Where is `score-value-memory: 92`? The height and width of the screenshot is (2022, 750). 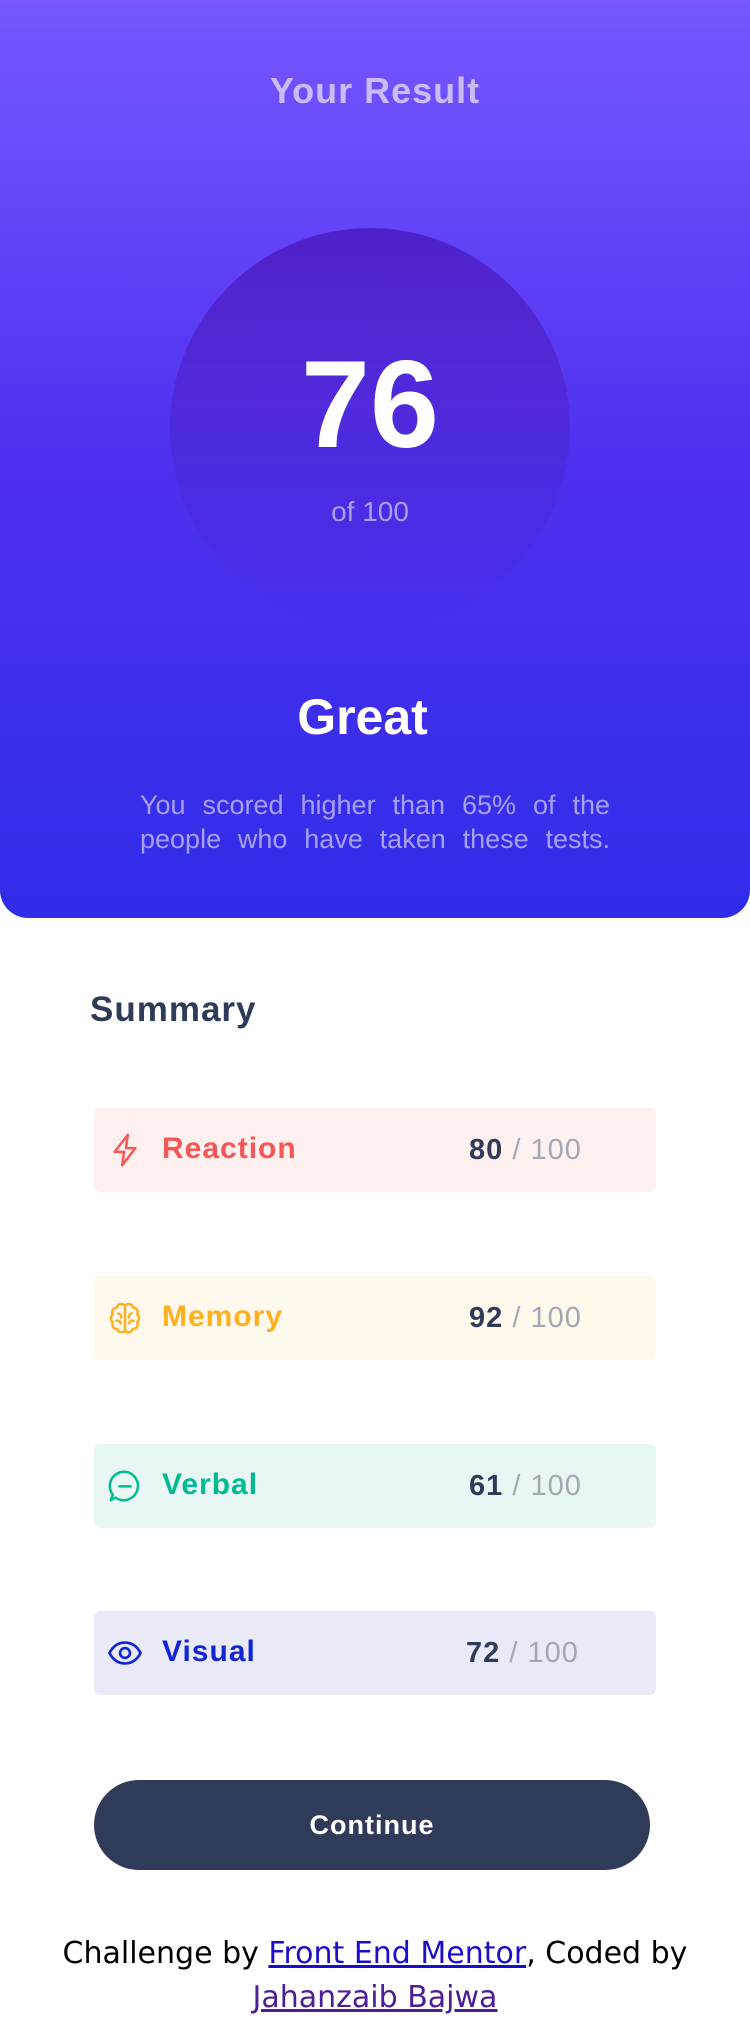
score-value-memory: 92 is located at coordinates (486, 1318).